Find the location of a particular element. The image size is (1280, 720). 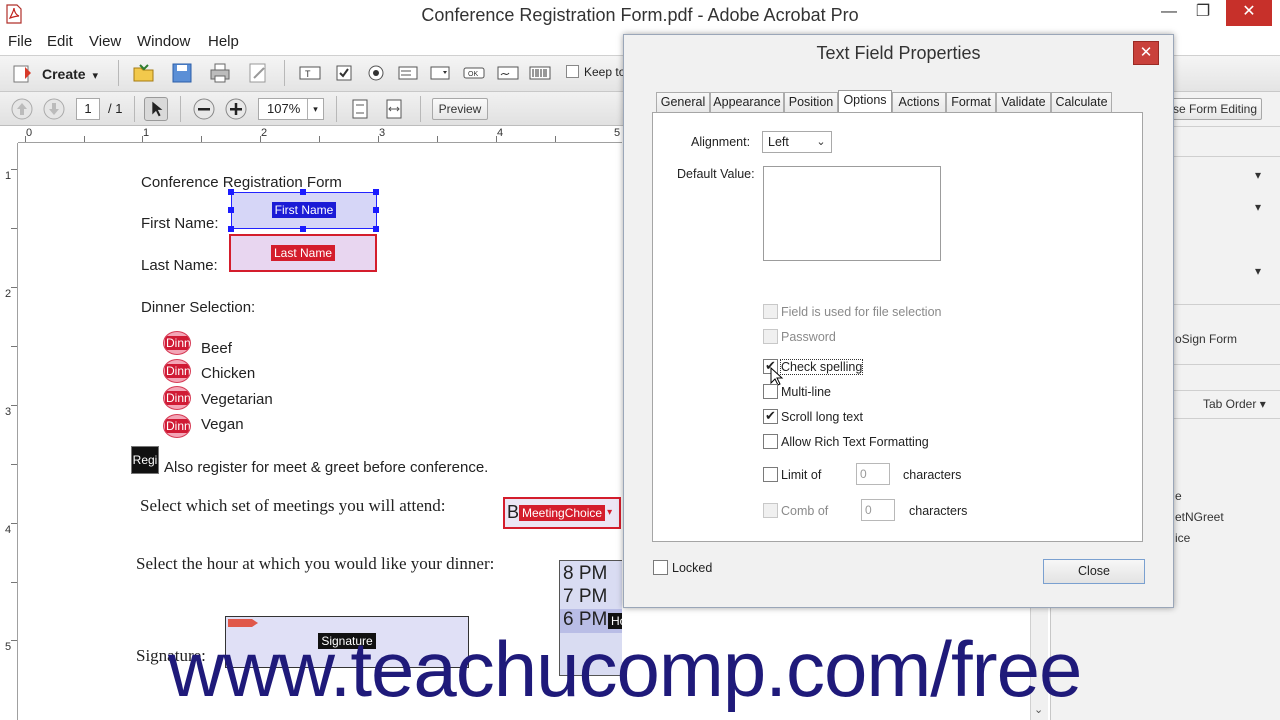

zoom-dropdown-arrow: ▾ is located at coordinates (315, 109).